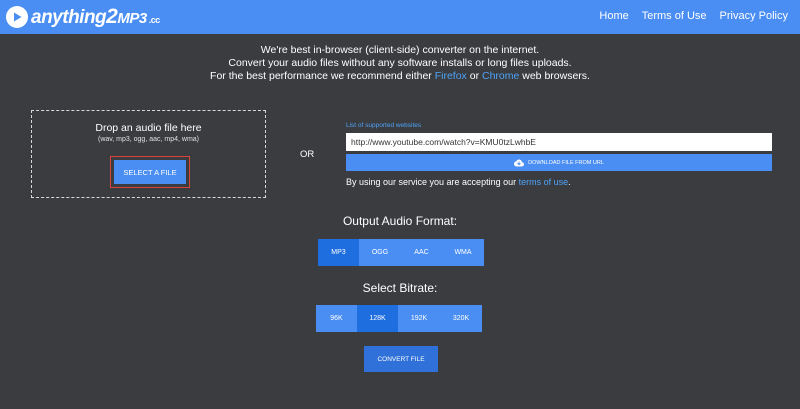 The height and width of the screenshot is (409, 800). I want to click on convert-file-button: CONVERT FILE, so click(401, 359).